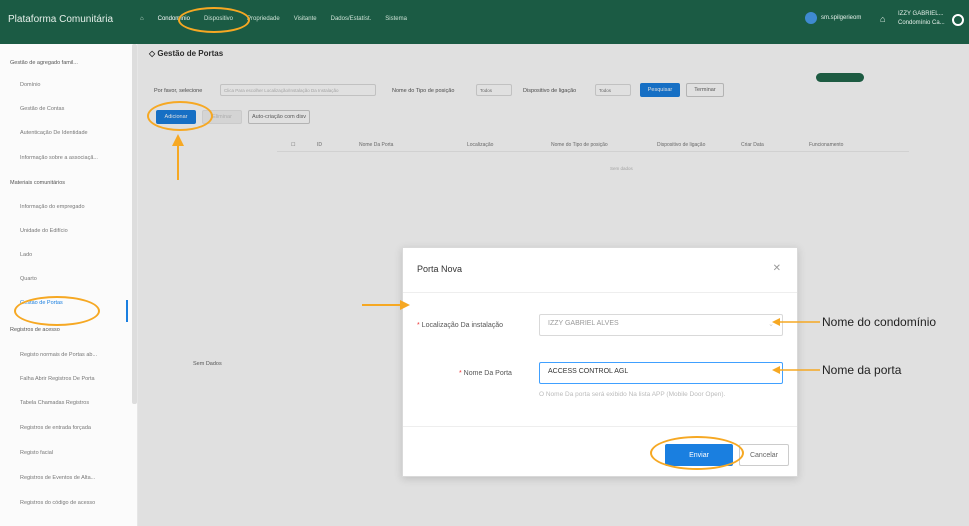 Image resolution: width=969 pixels, height=526 pixels. Describe the element at coordinates (178, 140) in the screenshot. I see `arrow-up-head` at that location.